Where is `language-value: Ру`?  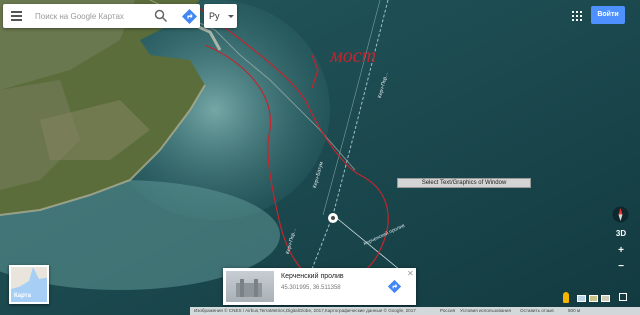 language-value: Ру is located at coordinates (214, 16).